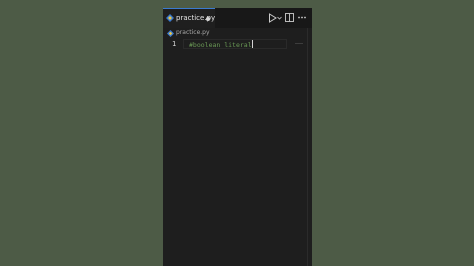  I want to click on comment-text: #boolean literal, so click(220, 45).